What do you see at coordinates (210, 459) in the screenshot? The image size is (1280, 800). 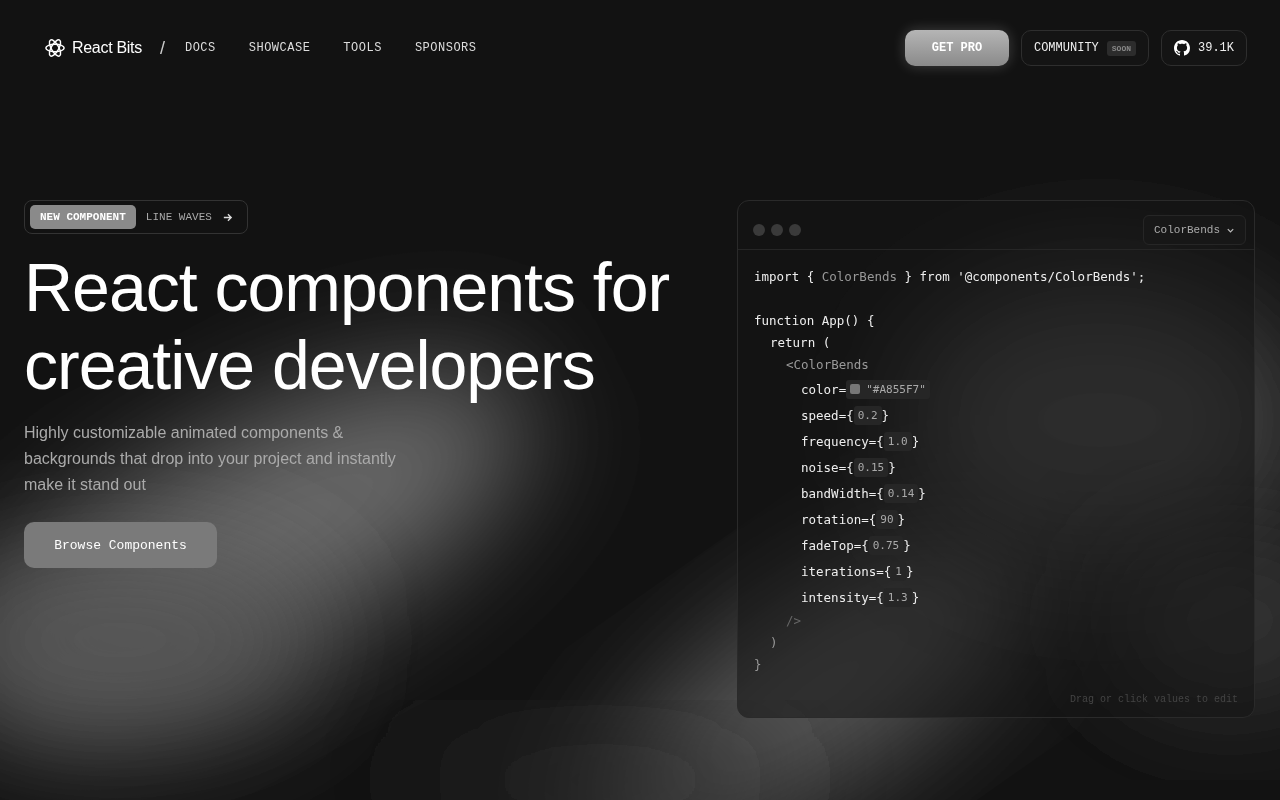 I see `hero-subtitle: Highly customizable animated components & backgrounds that drop into your project and instantly make it stand out` at bounding box center [210, 459].